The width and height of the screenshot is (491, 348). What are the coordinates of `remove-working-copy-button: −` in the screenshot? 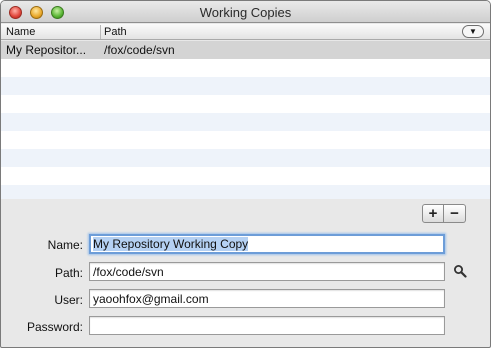 It's located at (455, 213).